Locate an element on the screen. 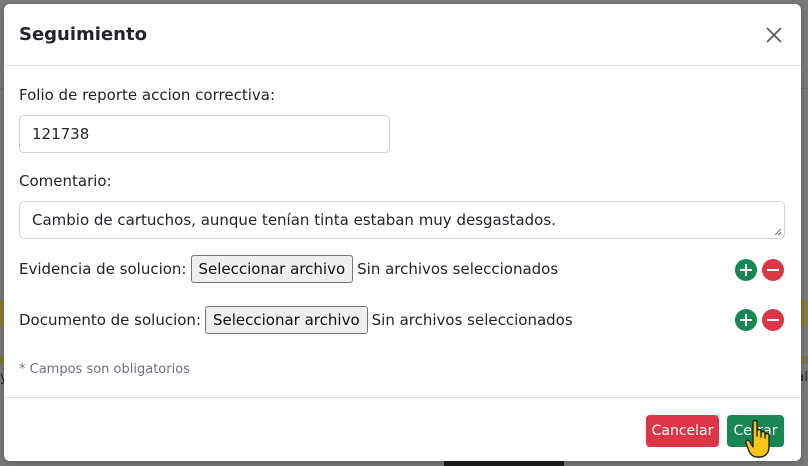  add-evidence-icon is located at coordinates (746, 270).